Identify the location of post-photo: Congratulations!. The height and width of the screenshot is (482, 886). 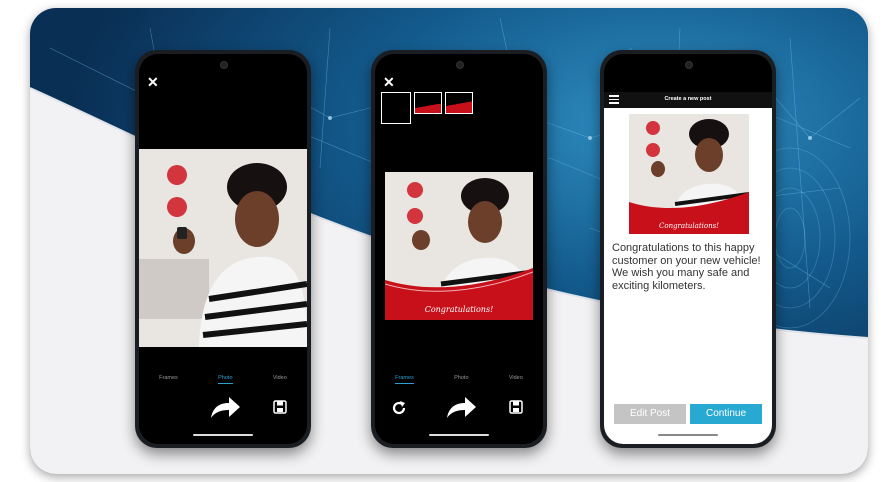
(689, 174).